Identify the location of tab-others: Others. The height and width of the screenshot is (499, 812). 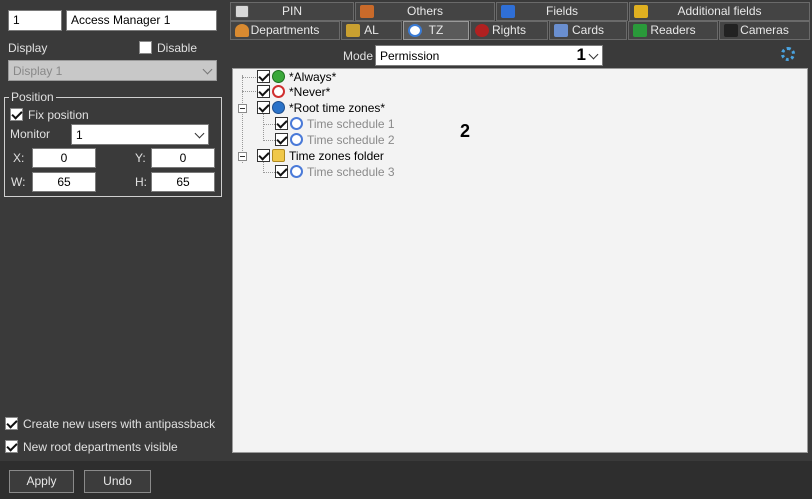
(425, 11).